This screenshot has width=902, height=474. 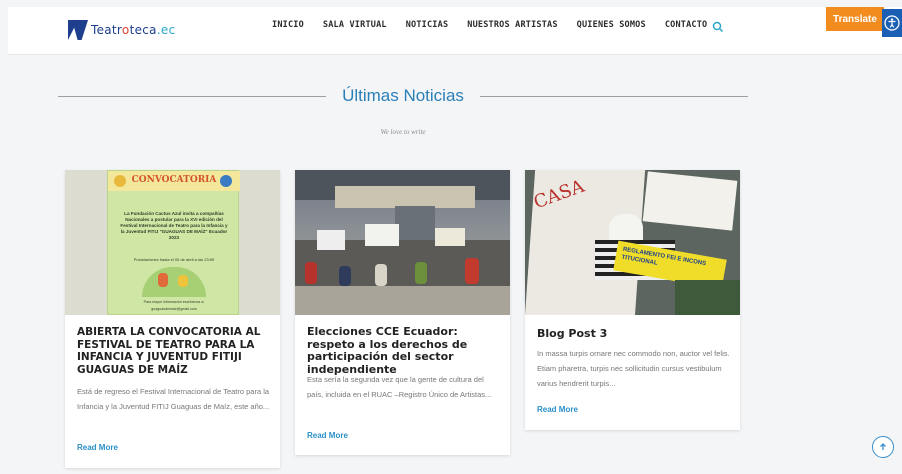 What do you see at coordinates (718, 26) in the screenshot?
I see `search-icon` at bounding box center [718, 26].